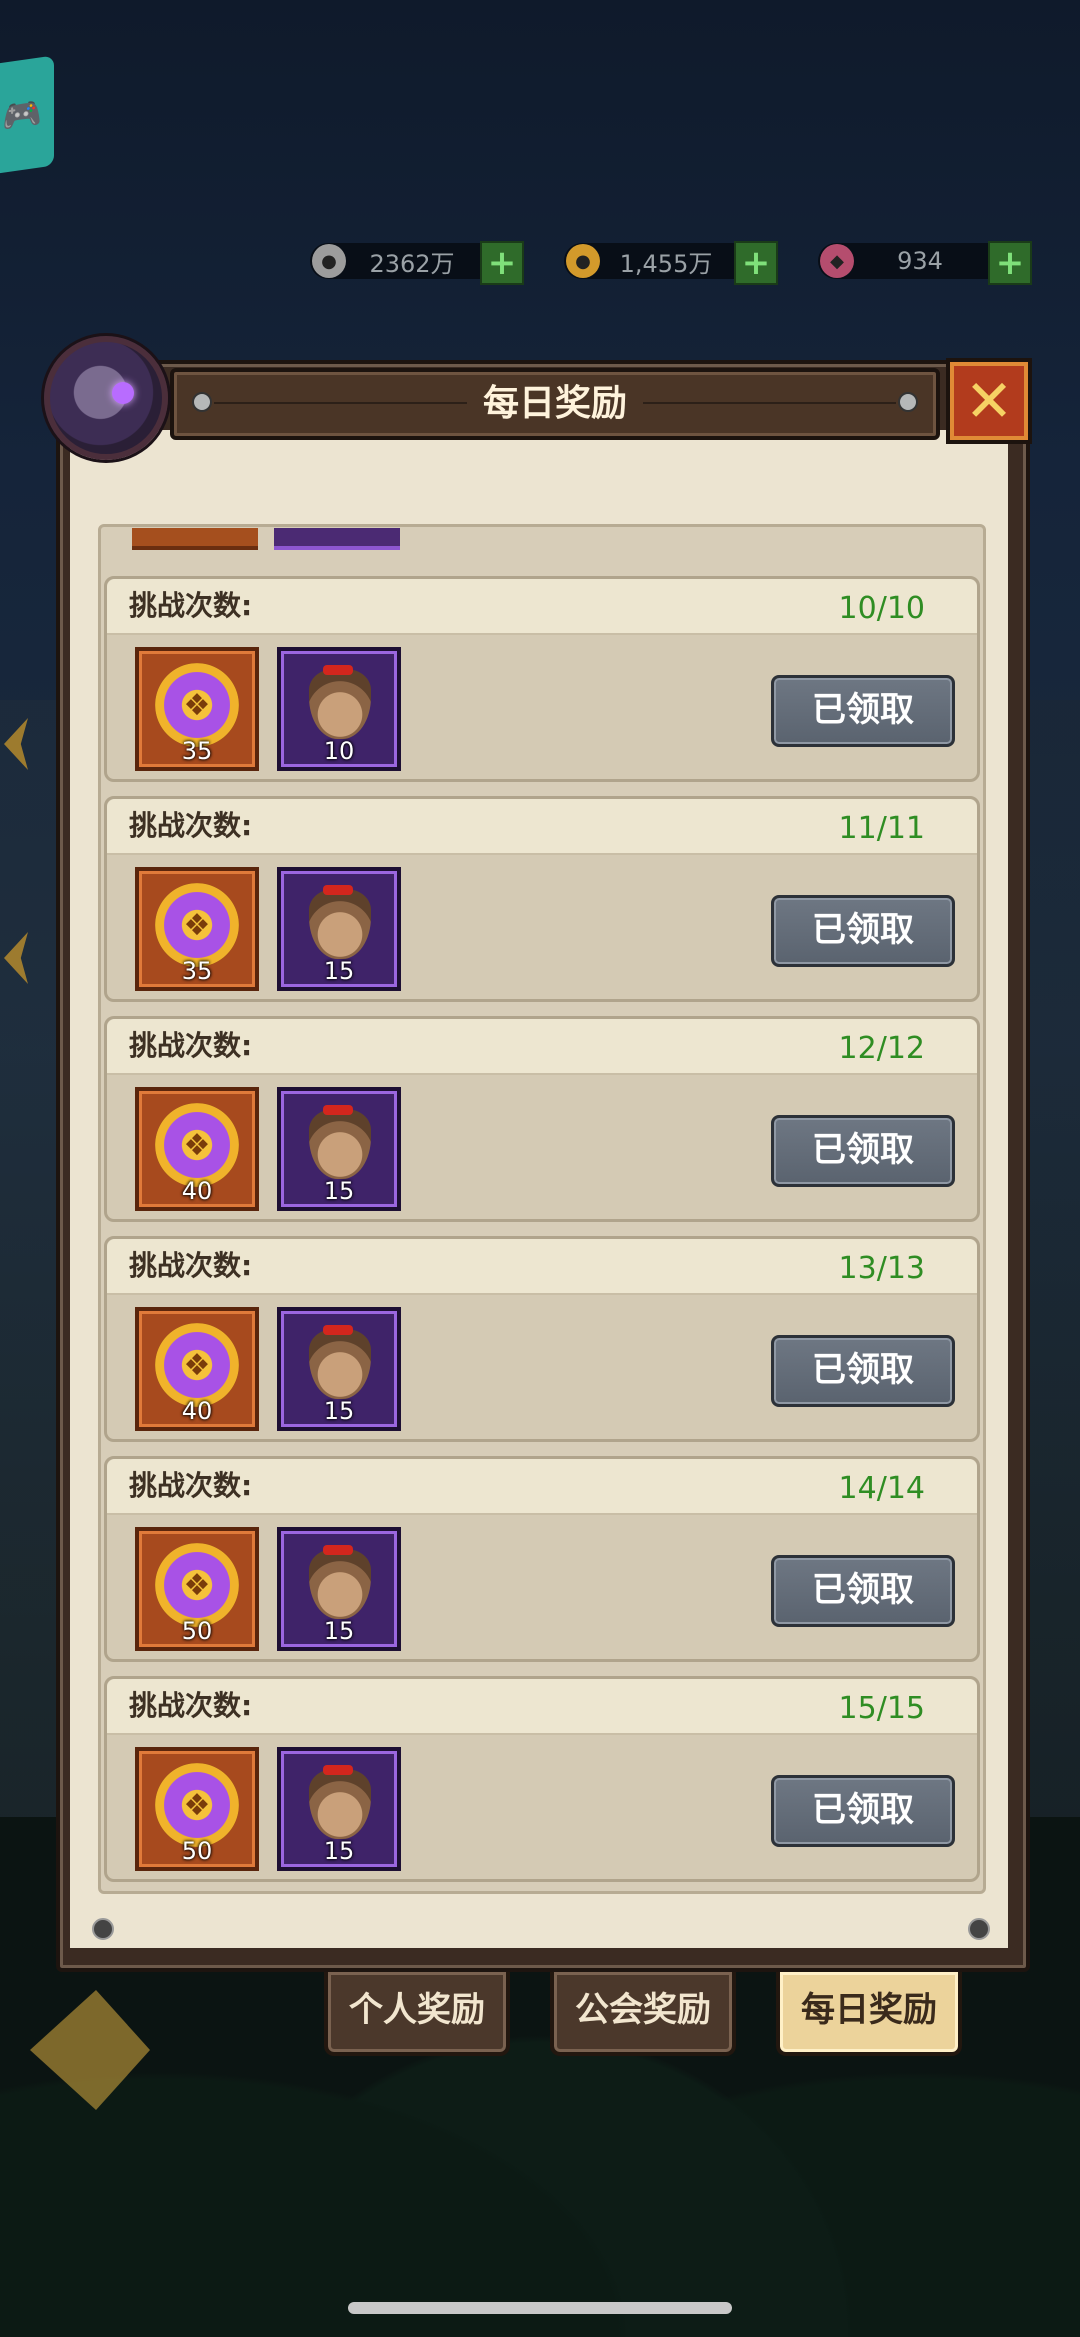  I want to click on row-header: 挑战次数: 14/14, so click(542, 1487).